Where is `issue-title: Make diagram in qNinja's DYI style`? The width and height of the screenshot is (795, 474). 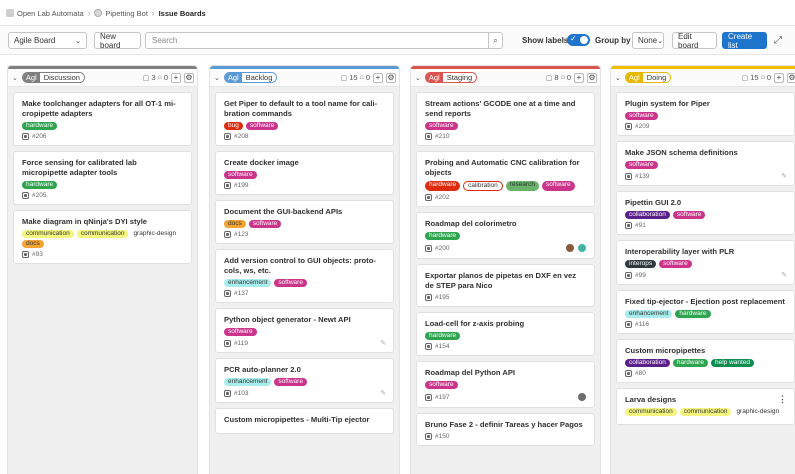 issue-title: Make diagram in qNinja's DYI style is located at coordinates (103, 222).